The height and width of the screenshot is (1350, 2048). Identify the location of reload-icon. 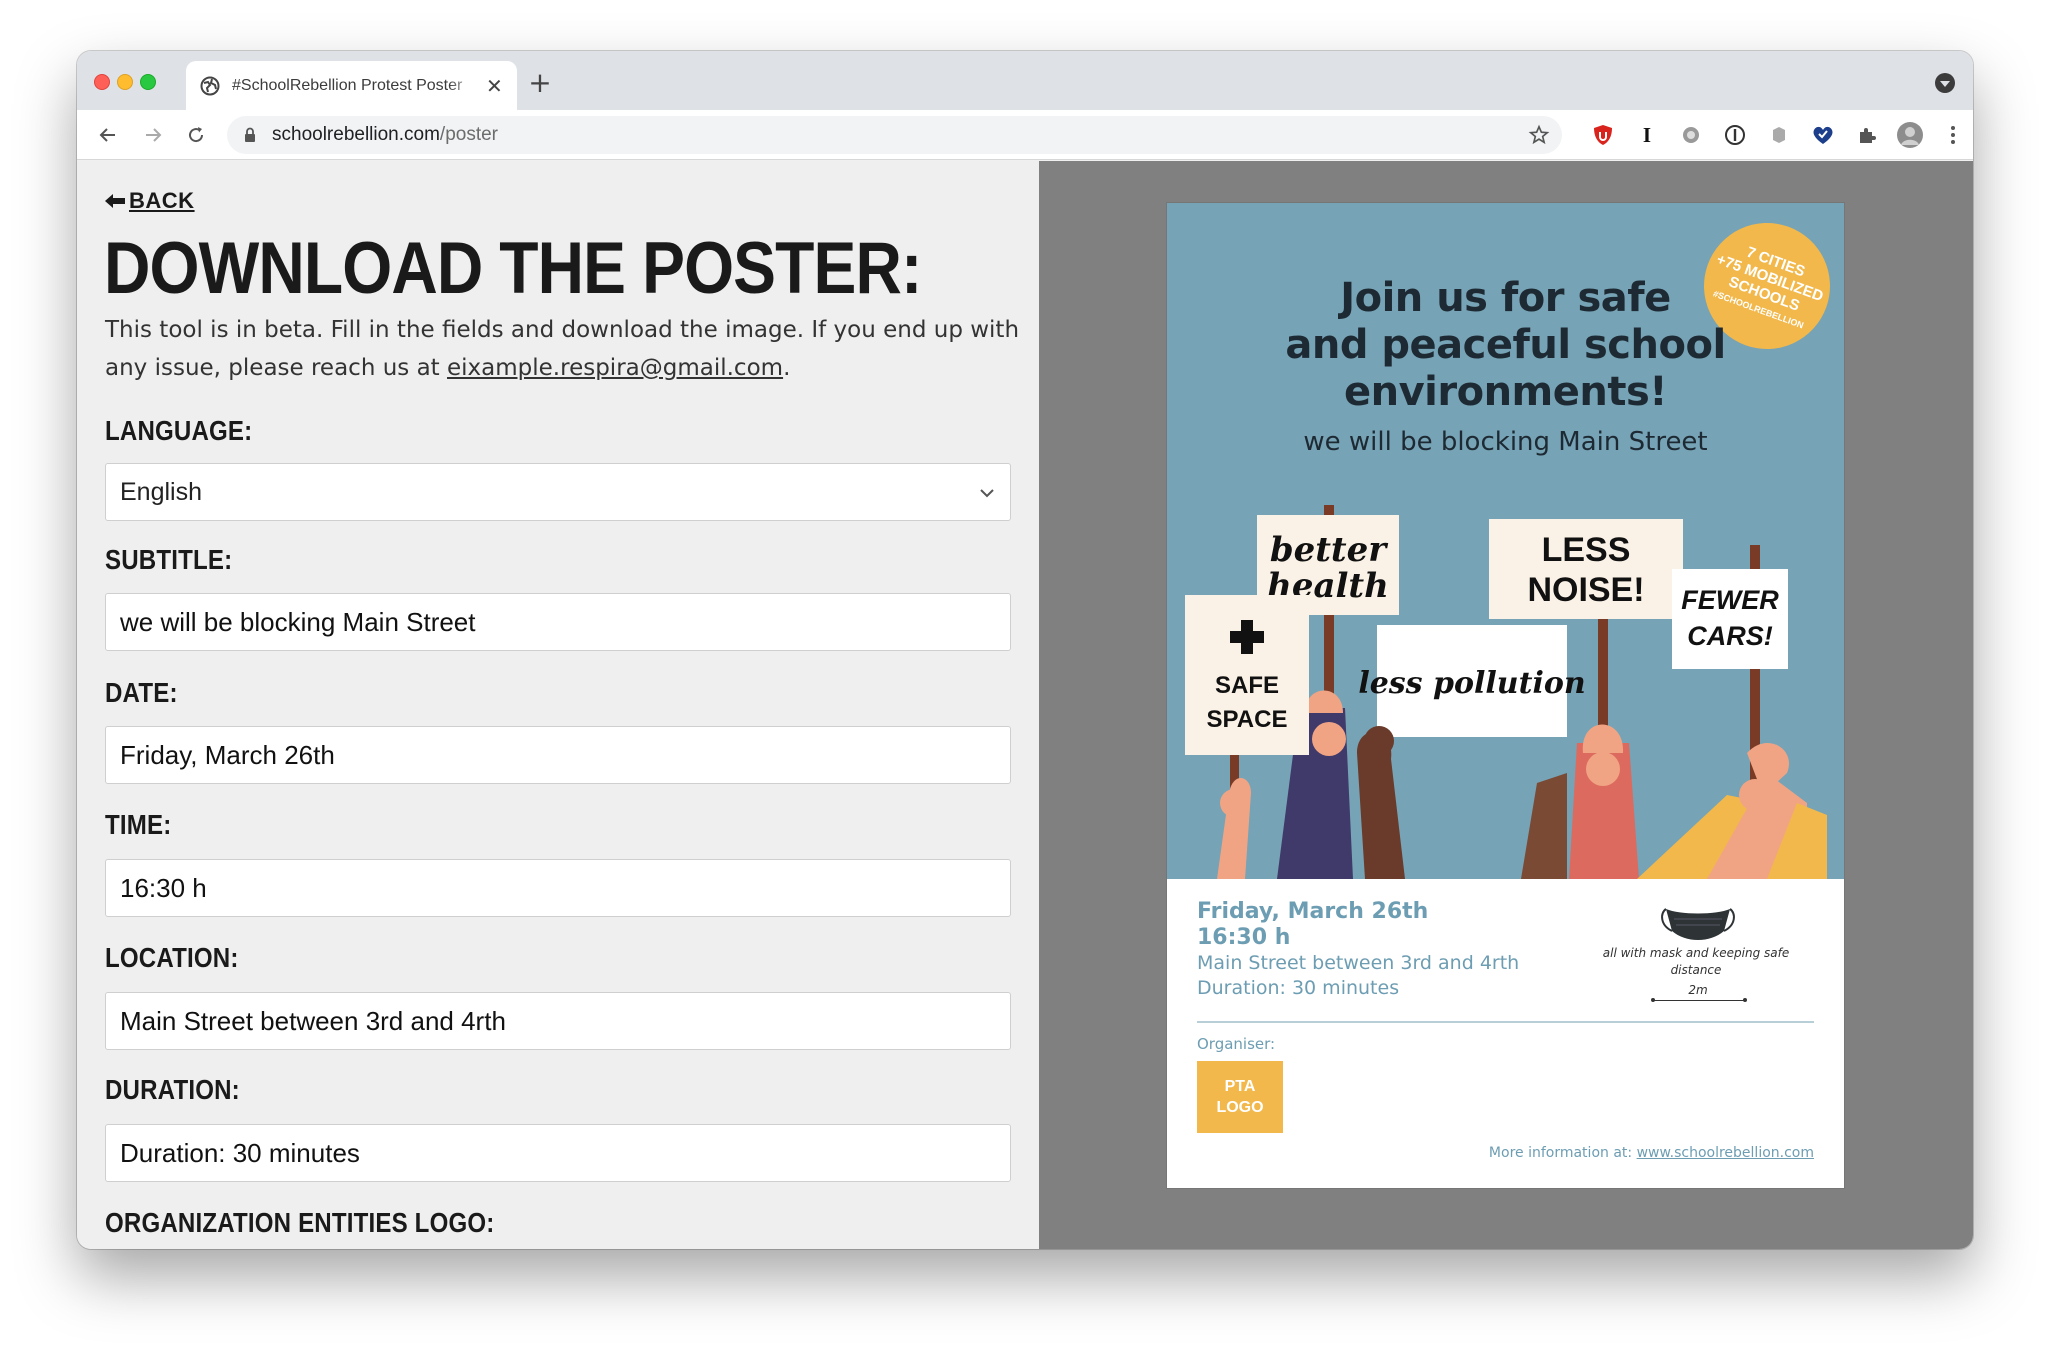
(196, 135).